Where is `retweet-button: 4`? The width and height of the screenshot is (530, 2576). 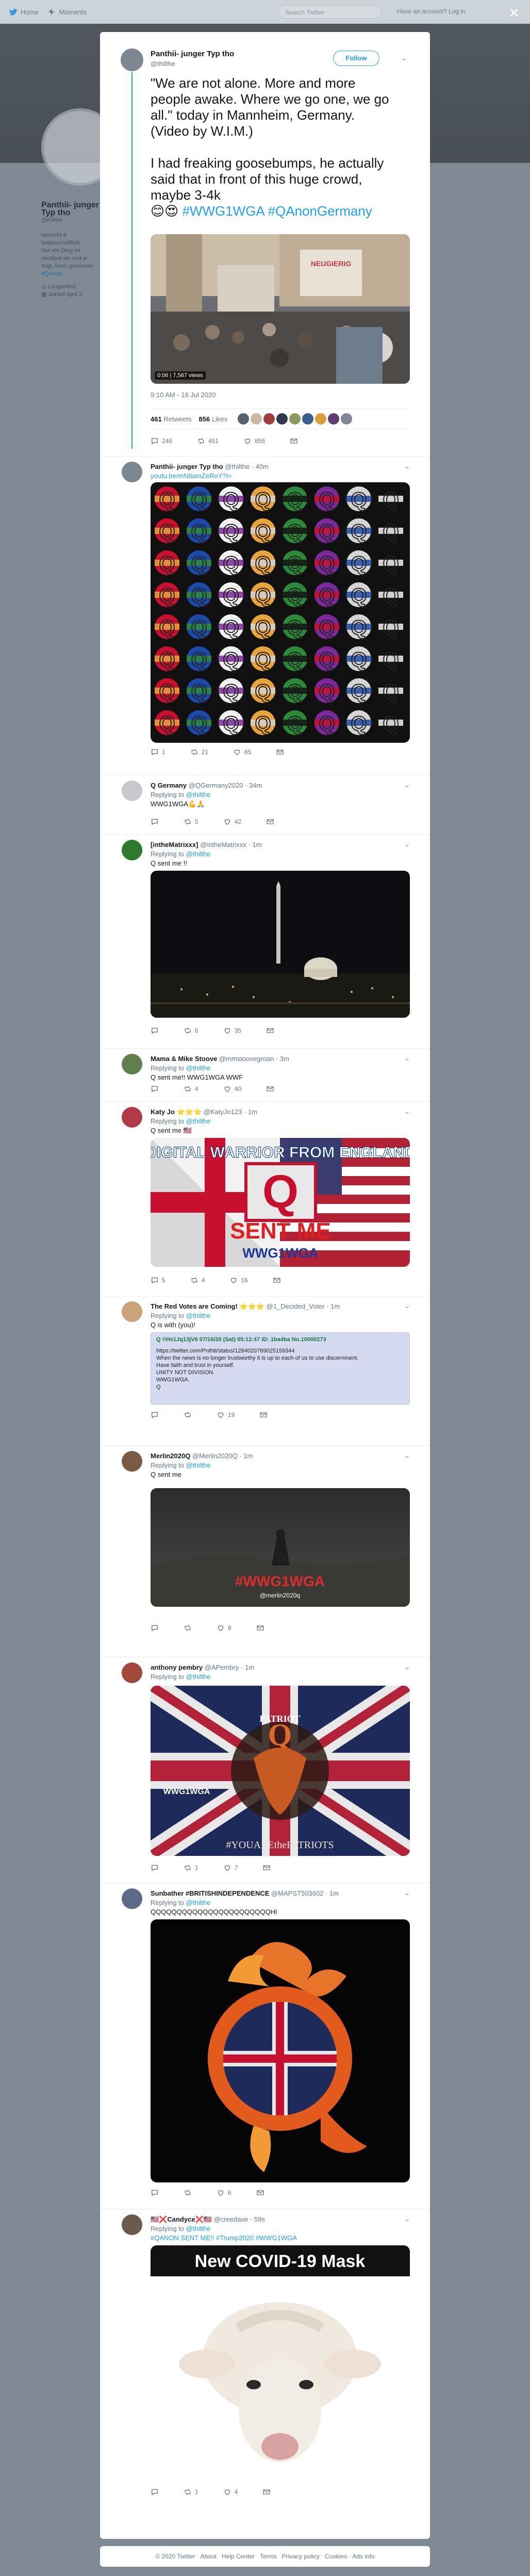 retweet-button: 4 is located at coordinates (191, 1089).